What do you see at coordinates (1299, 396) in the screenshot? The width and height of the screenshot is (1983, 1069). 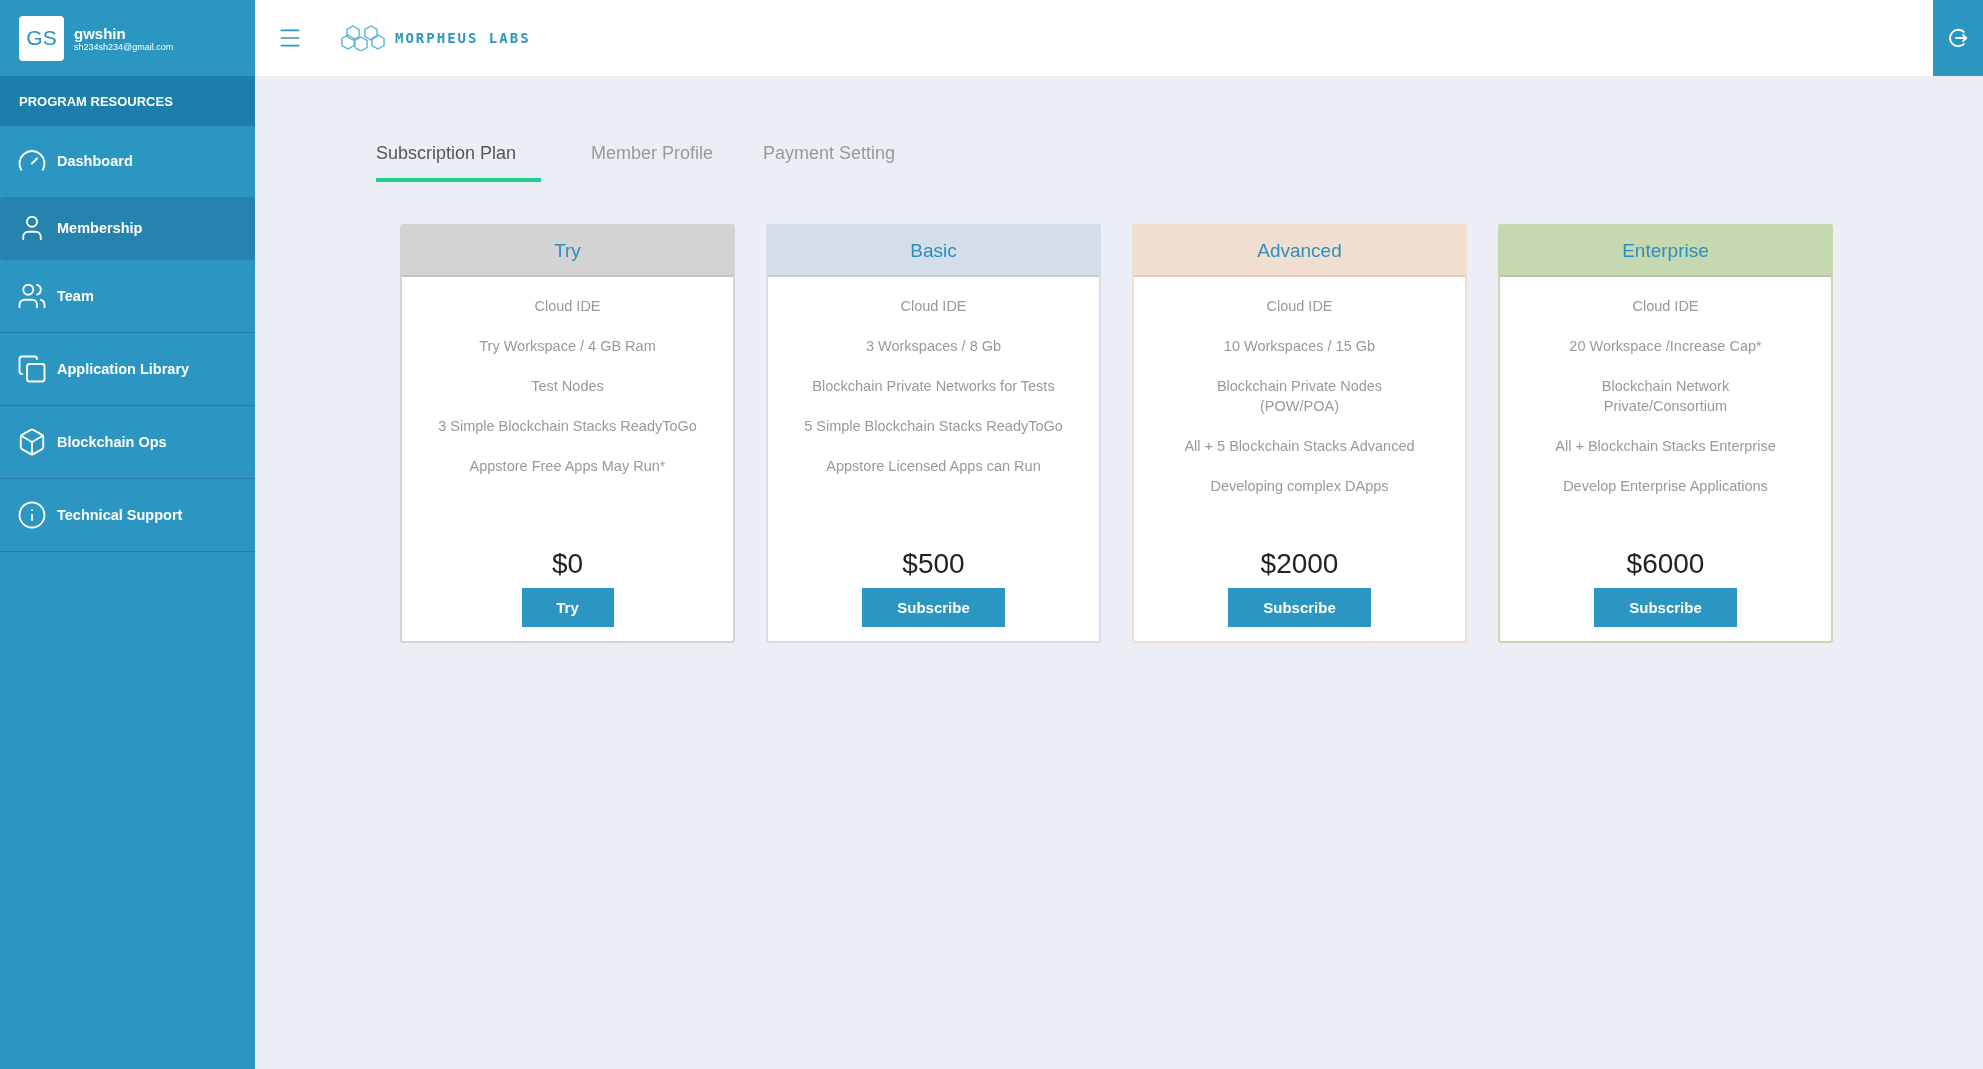 I see `plan-feature: Blockchain Private Nodes (POW/POA)` at bounding box center [1299, 396].